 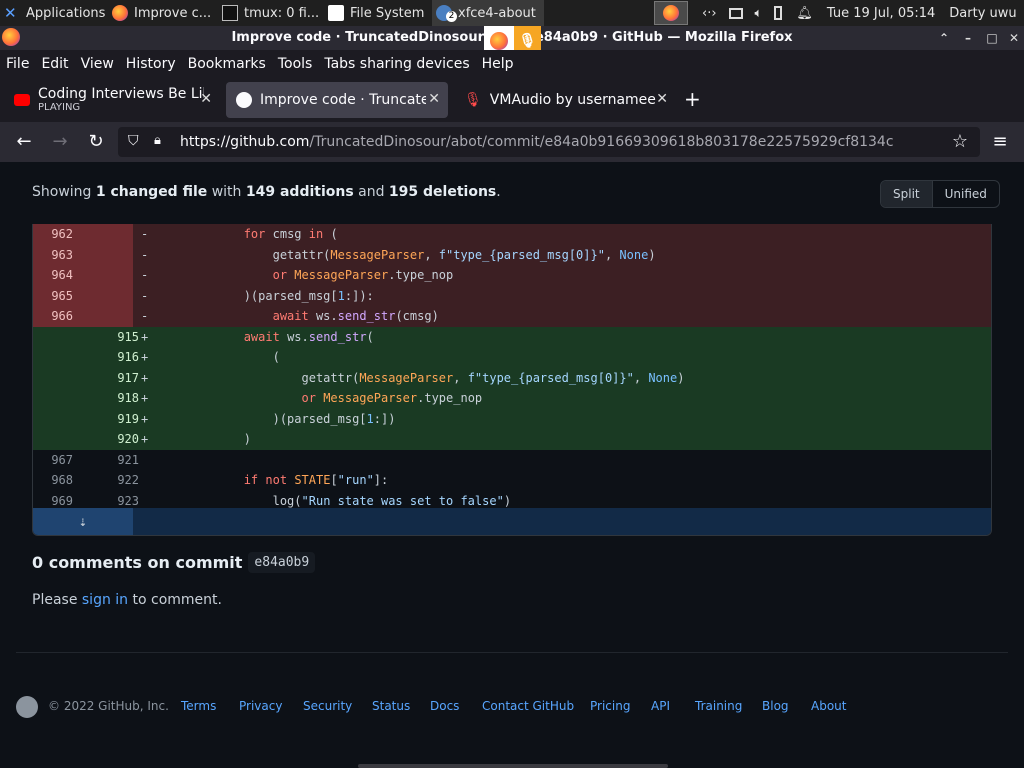 I want to click on old-line-number: 968, so click(x=53, y=480).